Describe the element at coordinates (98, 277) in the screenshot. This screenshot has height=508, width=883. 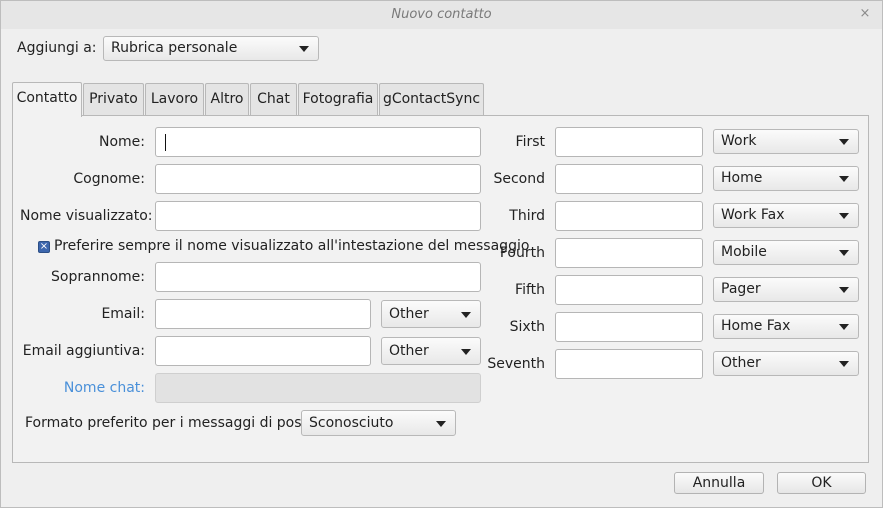
I see `nickname-label: Soprannome:` at that location.